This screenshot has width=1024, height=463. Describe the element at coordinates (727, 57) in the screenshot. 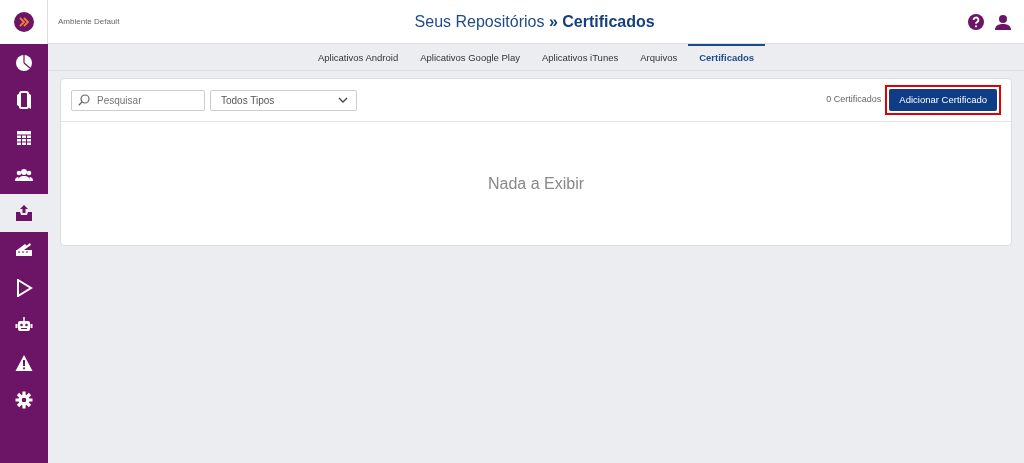

I see `tab: Certificados` at that location.